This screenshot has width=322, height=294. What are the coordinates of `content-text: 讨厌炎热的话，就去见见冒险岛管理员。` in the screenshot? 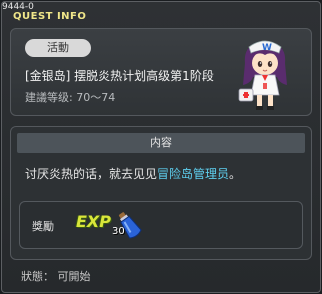 It's located at (133, 173).